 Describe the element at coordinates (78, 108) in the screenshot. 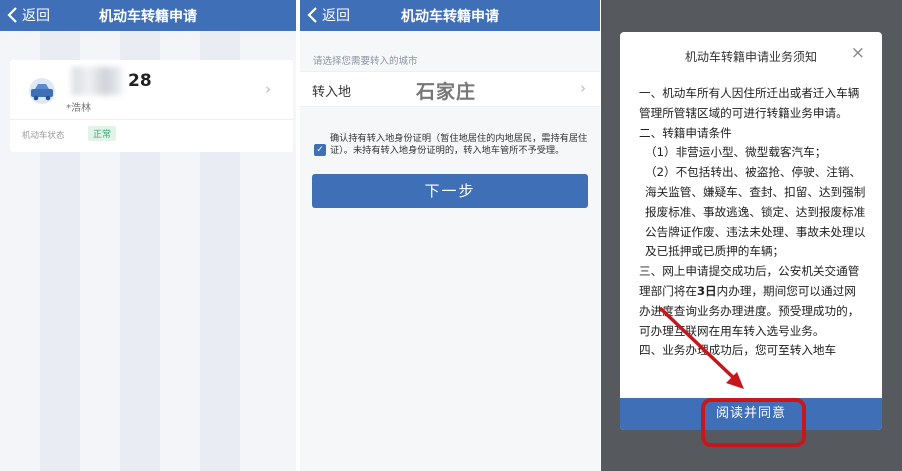

I see `owner-name: *浩林` at that location.